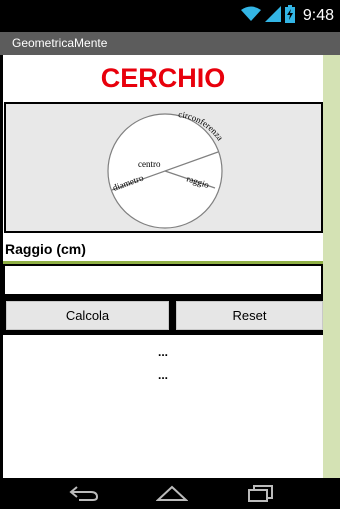 This screenshot has width=340, height=509. Describe the element at coordinates (87, 315) in the screenshot. I see `calculate-button: Calcola` at that location.